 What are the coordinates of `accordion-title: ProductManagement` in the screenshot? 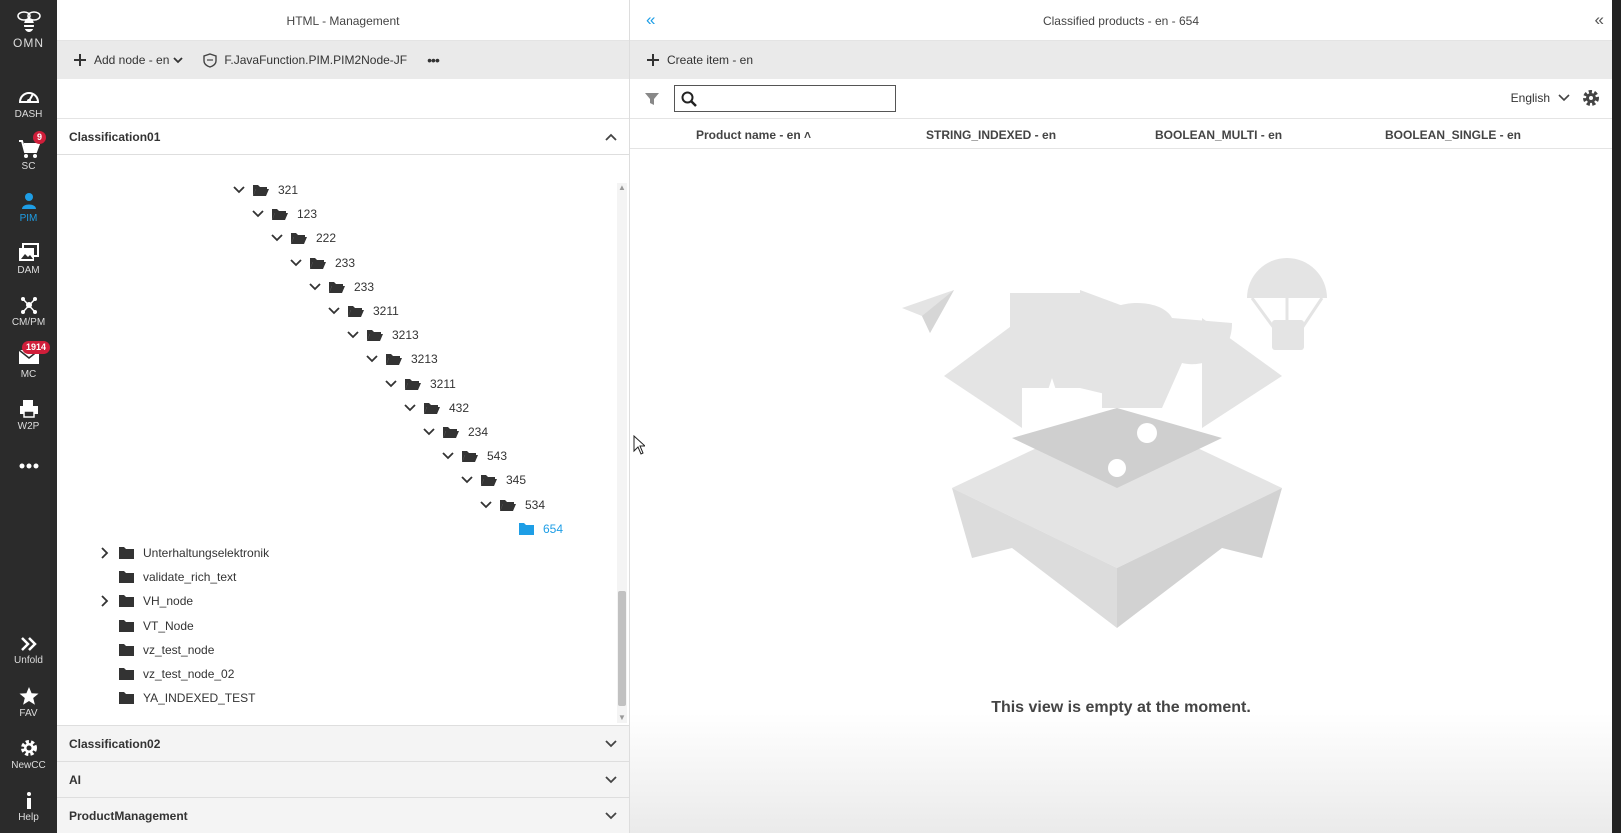 It's located at (128, 815).